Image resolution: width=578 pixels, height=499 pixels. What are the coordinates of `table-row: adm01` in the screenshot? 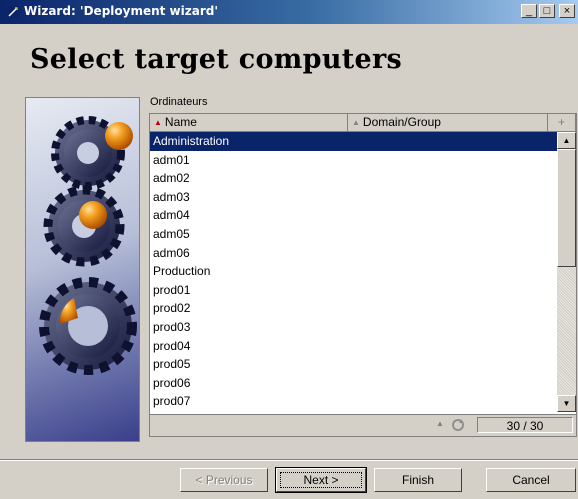 It's located at (353, 160).